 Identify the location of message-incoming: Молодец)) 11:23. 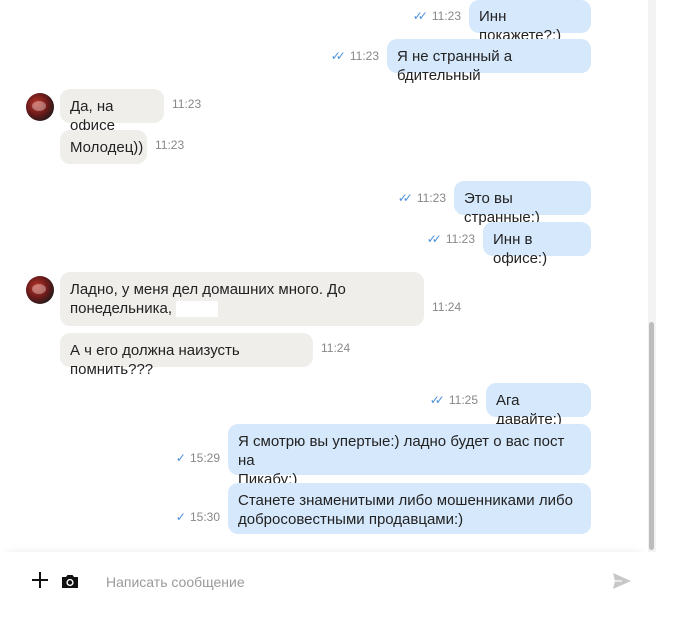
(122, 147).